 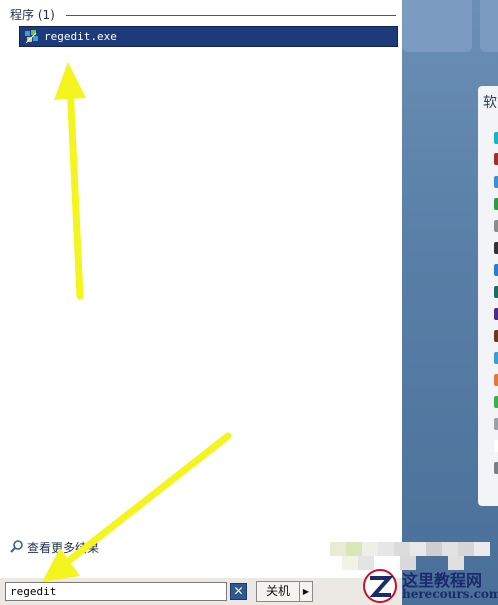 I want to click on shutdown-options-button: ▶, so click(x=306, y=591).